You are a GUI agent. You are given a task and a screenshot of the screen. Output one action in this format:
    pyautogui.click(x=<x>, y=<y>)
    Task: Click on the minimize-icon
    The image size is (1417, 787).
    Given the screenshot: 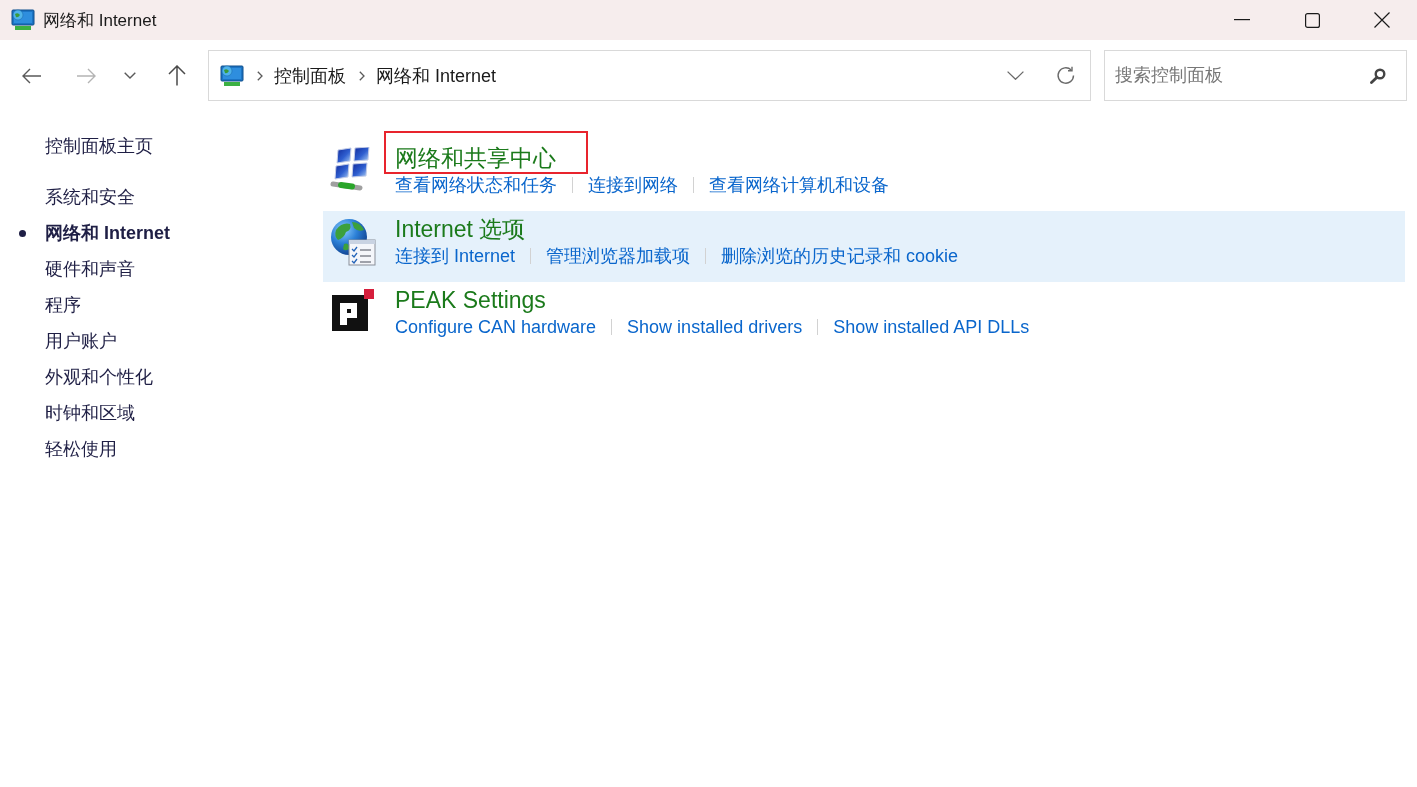 What is the action you would take?
    pyautogui.click(x=1242, y=20)
    